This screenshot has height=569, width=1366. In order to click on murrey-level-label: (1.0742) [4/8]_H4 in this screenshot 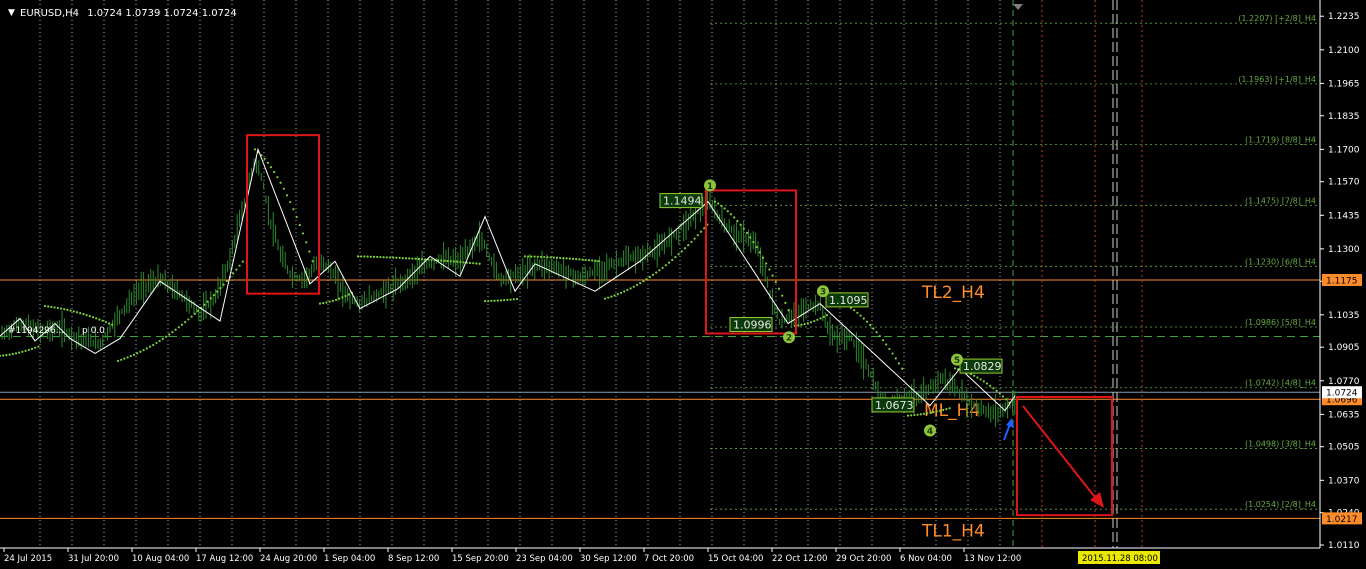, I will do `click(1280, 383)`.